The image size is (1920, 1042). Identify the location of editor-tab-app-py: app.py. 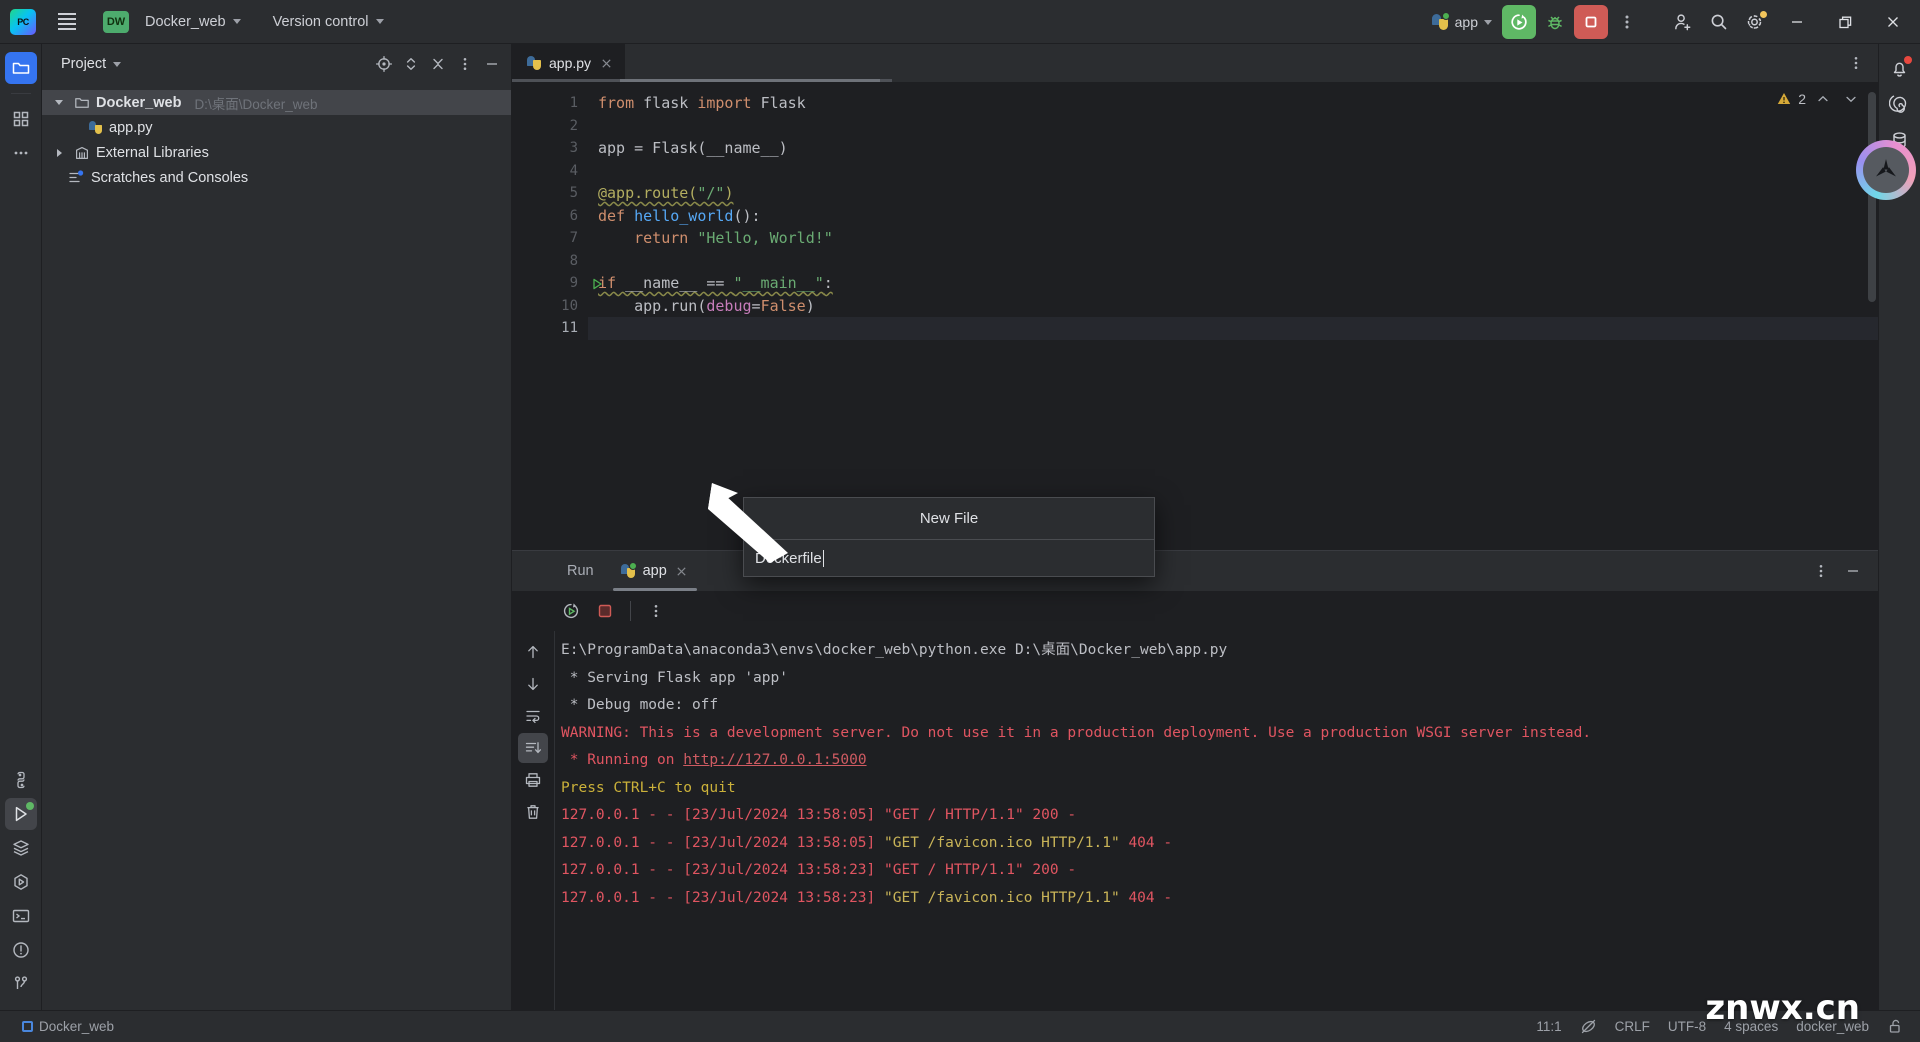
(569, 63).